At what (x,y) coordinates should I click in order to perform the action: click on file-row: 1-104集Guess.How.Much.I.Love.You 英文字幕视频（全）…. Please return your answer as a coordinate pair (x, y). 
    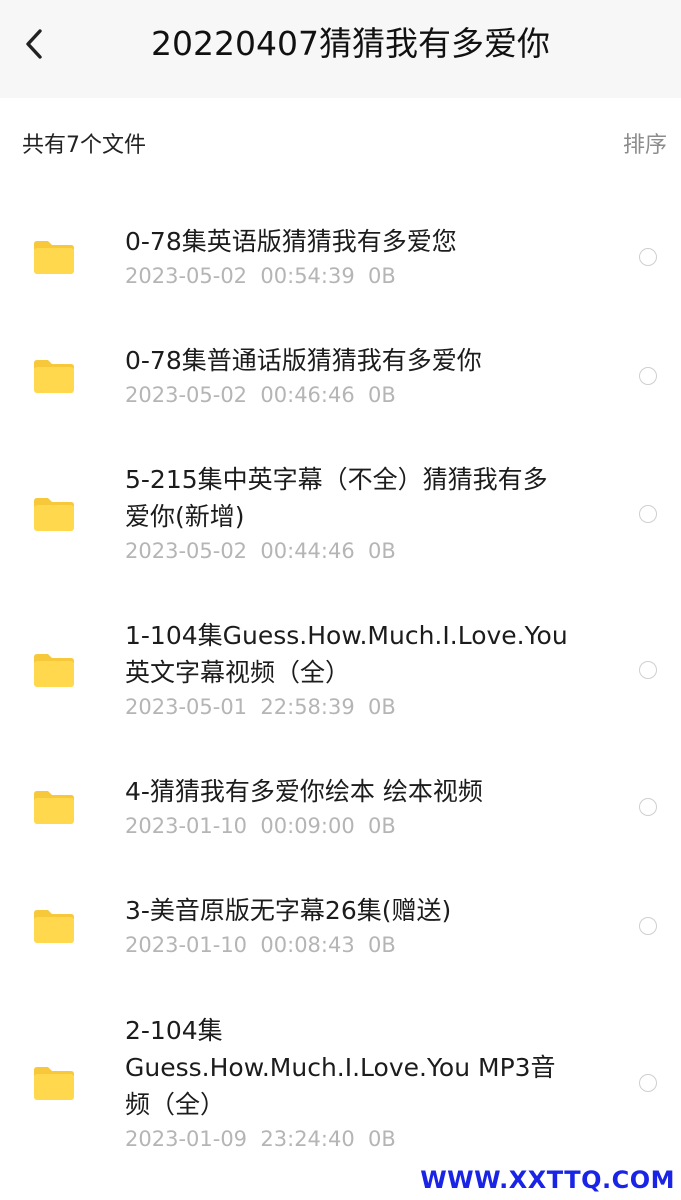
    Looking at the image, I should click on (340, 670).